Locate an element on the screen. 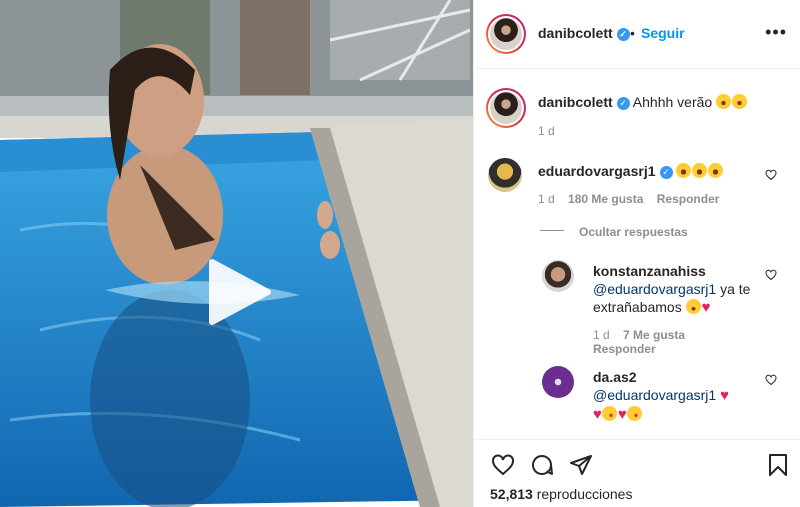  comment-like-heart-icon is located at coordinates (771, 175).